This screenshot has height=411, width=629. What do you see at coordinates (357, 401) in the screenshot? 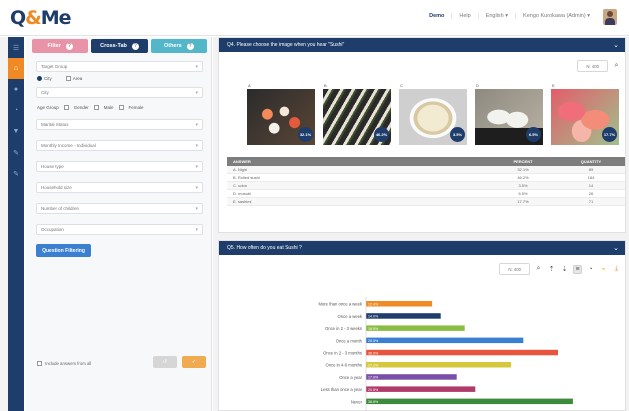
I see `category-label: Never` at bounding box center [357, 401].